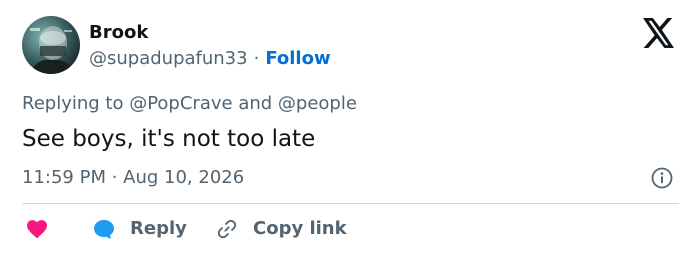  I want to click on info-icon, so click(662, 178).